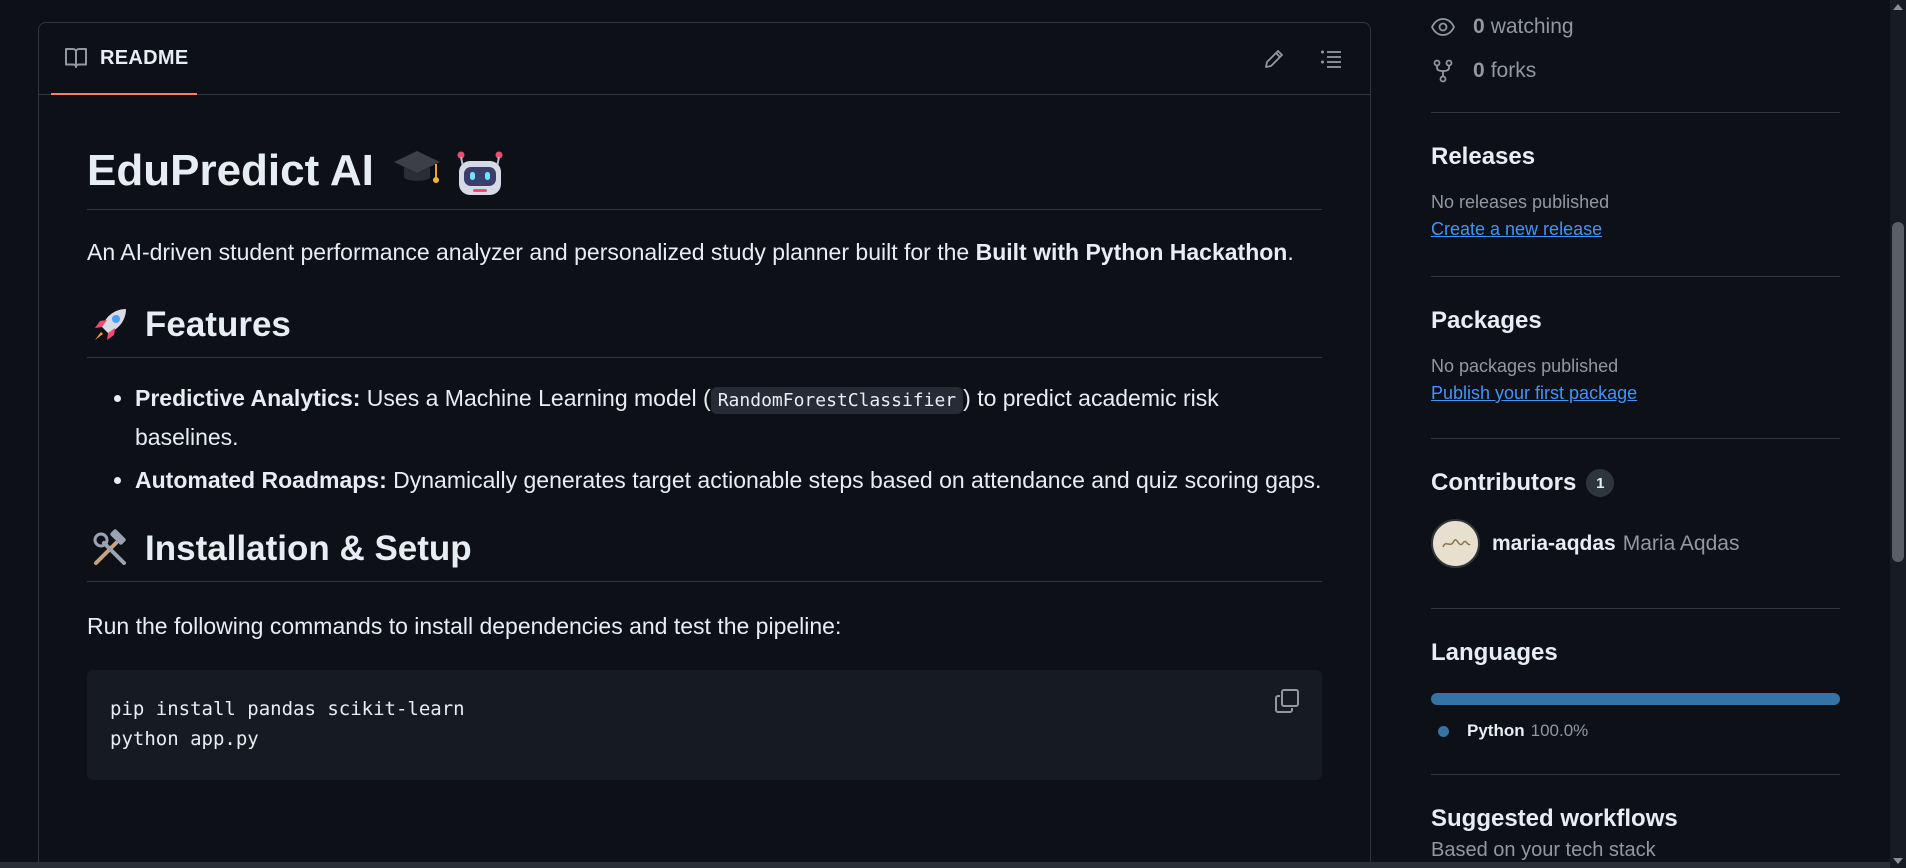 Image resolution: width=1906 pixels, height=868 pixels. I want to click on forks-link: 0 forks, so click(1635, 71).